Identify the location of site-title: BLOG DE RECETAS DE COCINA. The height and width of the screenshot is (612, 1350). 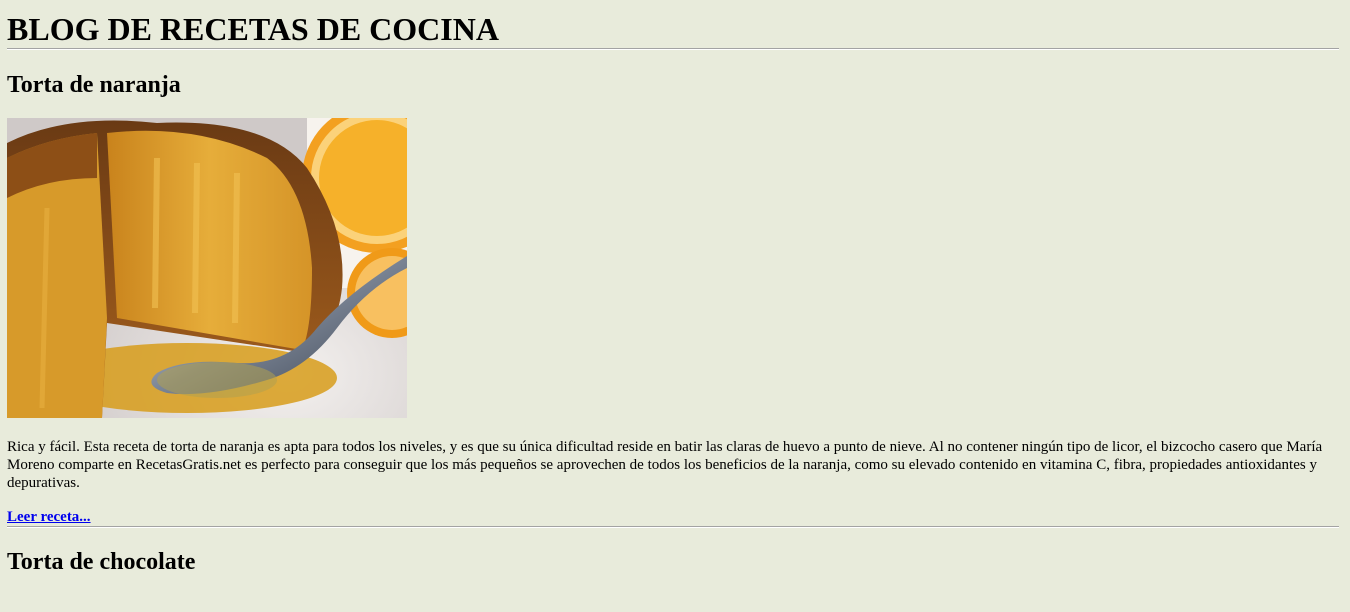
(253, 29).